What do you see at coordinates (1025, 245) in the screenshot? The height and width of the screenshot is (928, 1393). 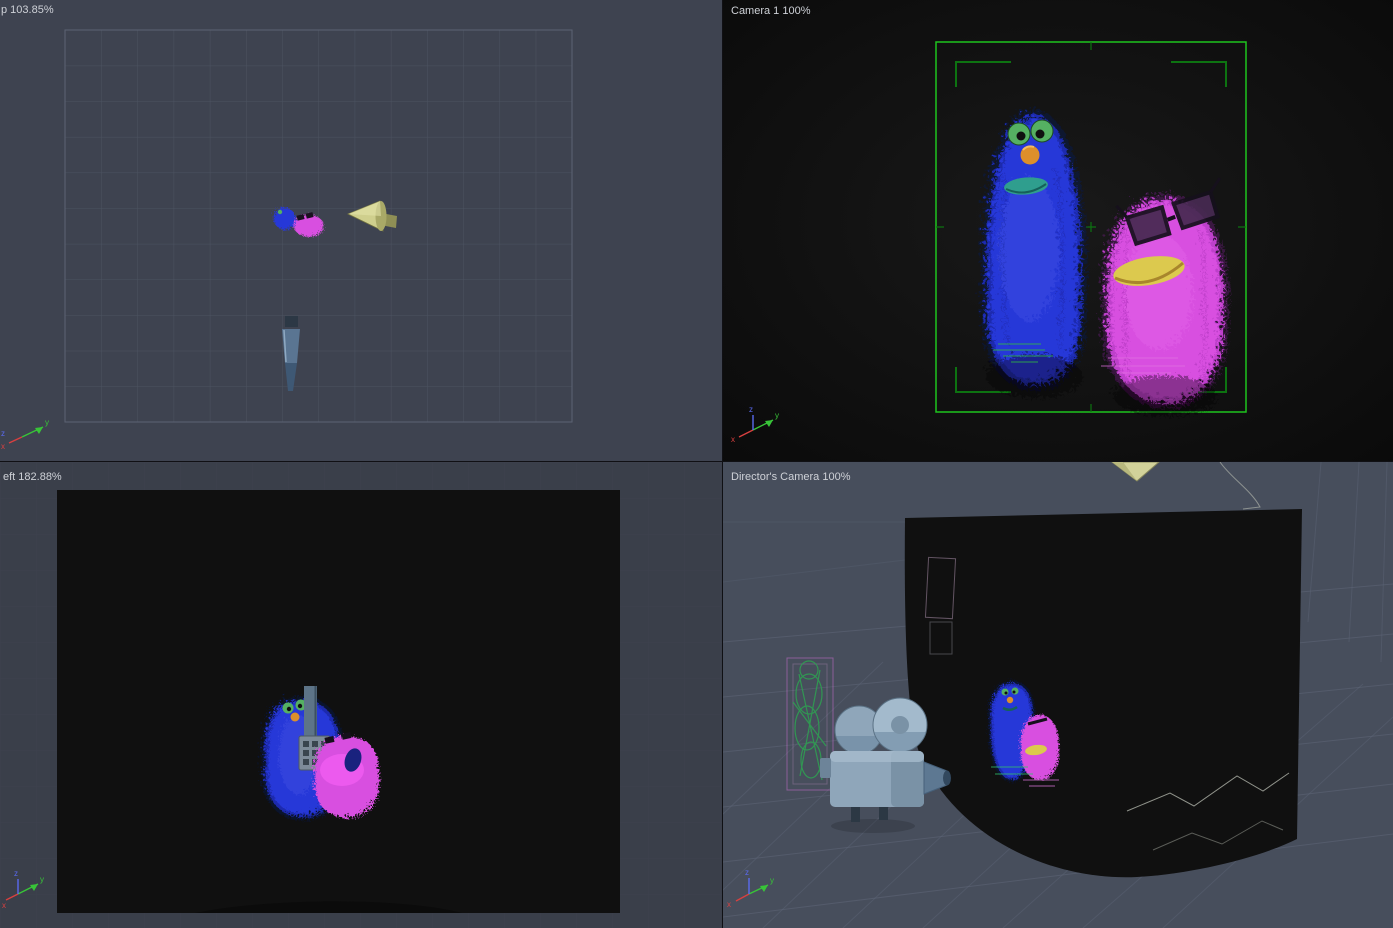 I see `puppet-blue-highlight` at bounding box center [1025, 245].